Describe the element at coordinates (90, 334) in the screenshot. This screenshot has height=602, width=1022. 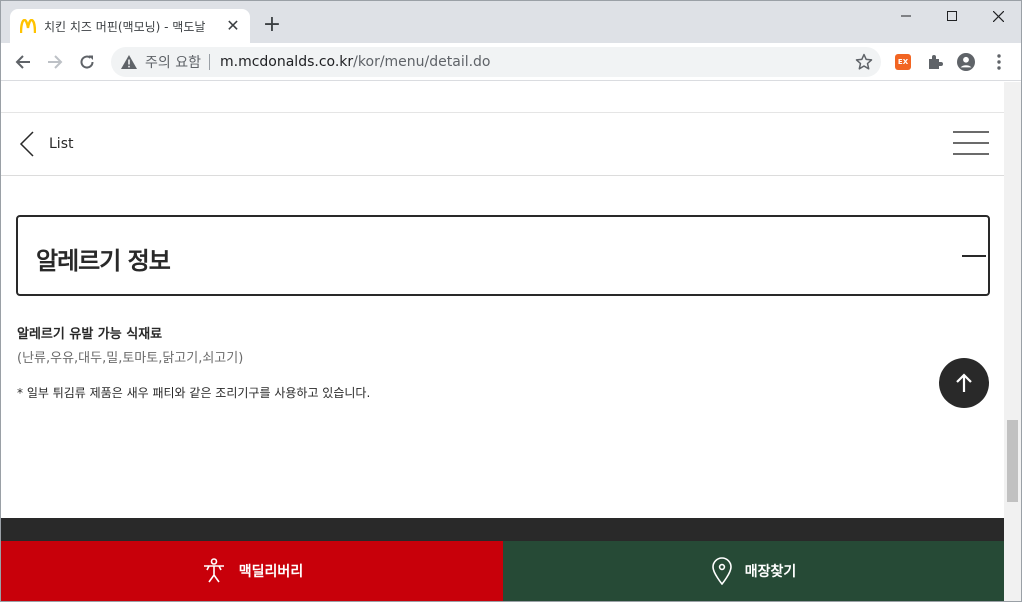
I see `allergy-heading: 알레르기 유발 가능 식재료` at that location.